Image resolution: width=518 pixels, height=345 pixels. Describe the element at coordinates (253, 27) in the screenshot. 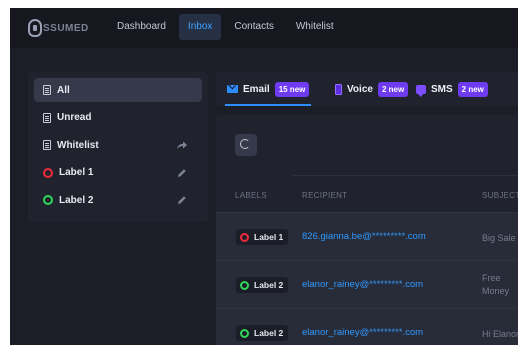

I see `nav-contacts: Contacts` at that location.